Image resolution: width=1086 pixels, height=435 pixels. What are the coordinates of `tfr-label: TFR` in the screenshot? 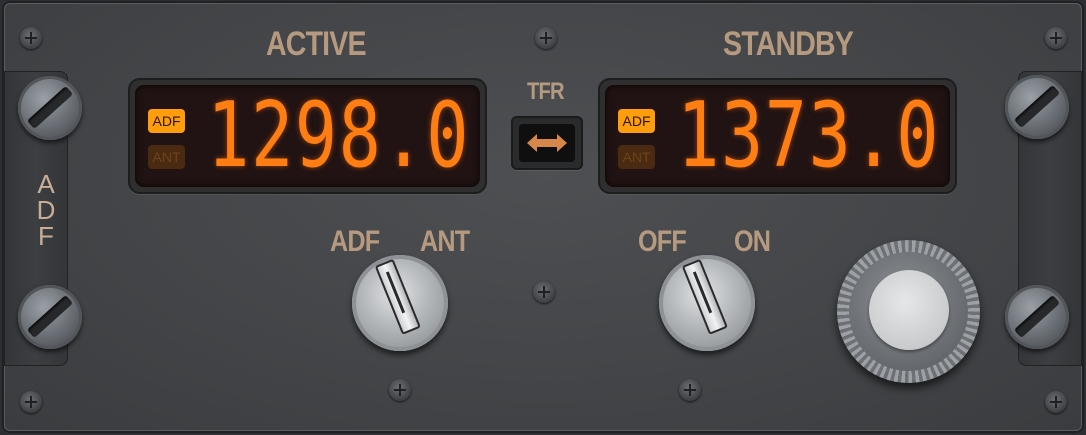 It's located at (546, 91).